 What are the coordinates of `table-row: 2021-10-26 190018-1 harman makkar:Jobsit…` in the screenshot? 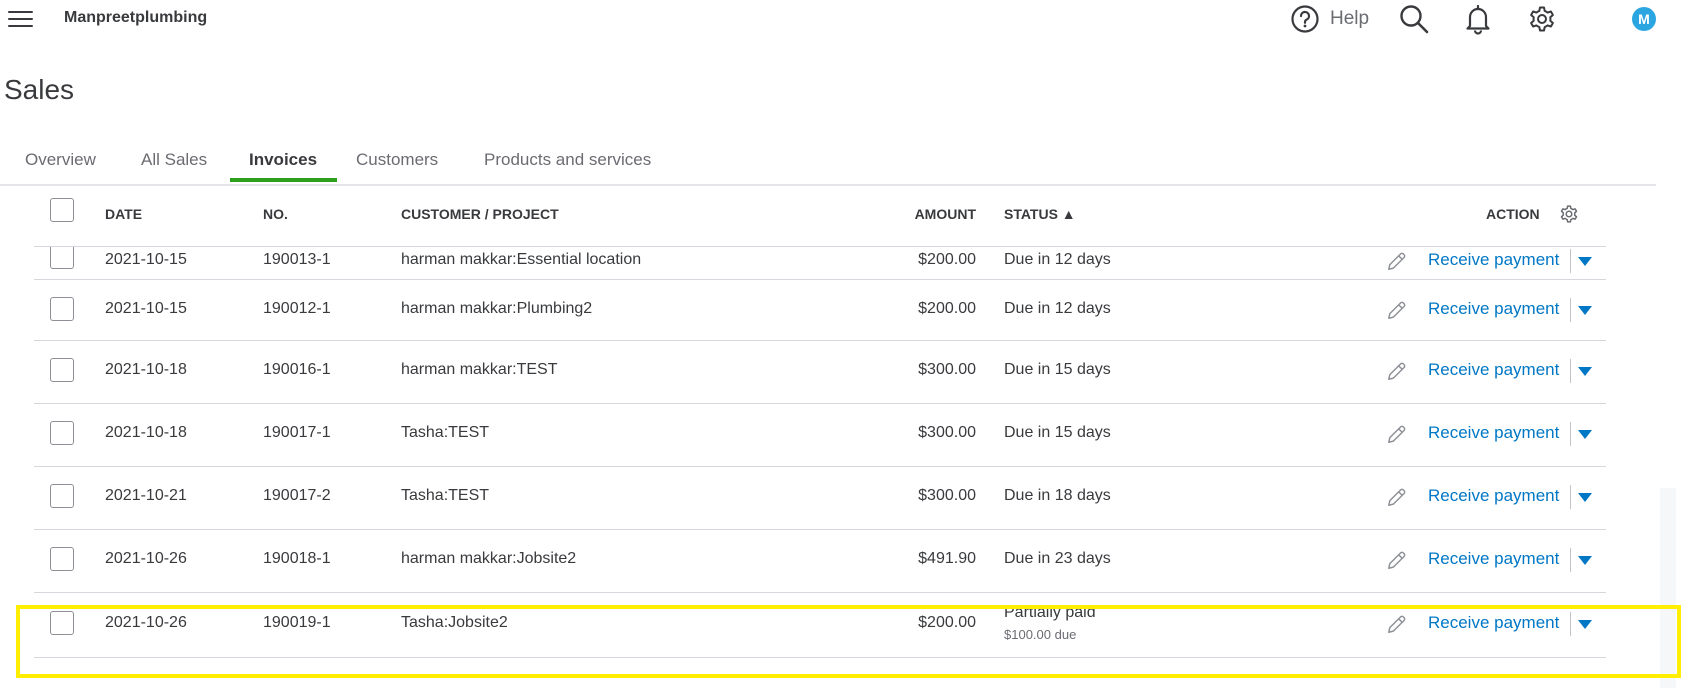 It's located at (820, 561).